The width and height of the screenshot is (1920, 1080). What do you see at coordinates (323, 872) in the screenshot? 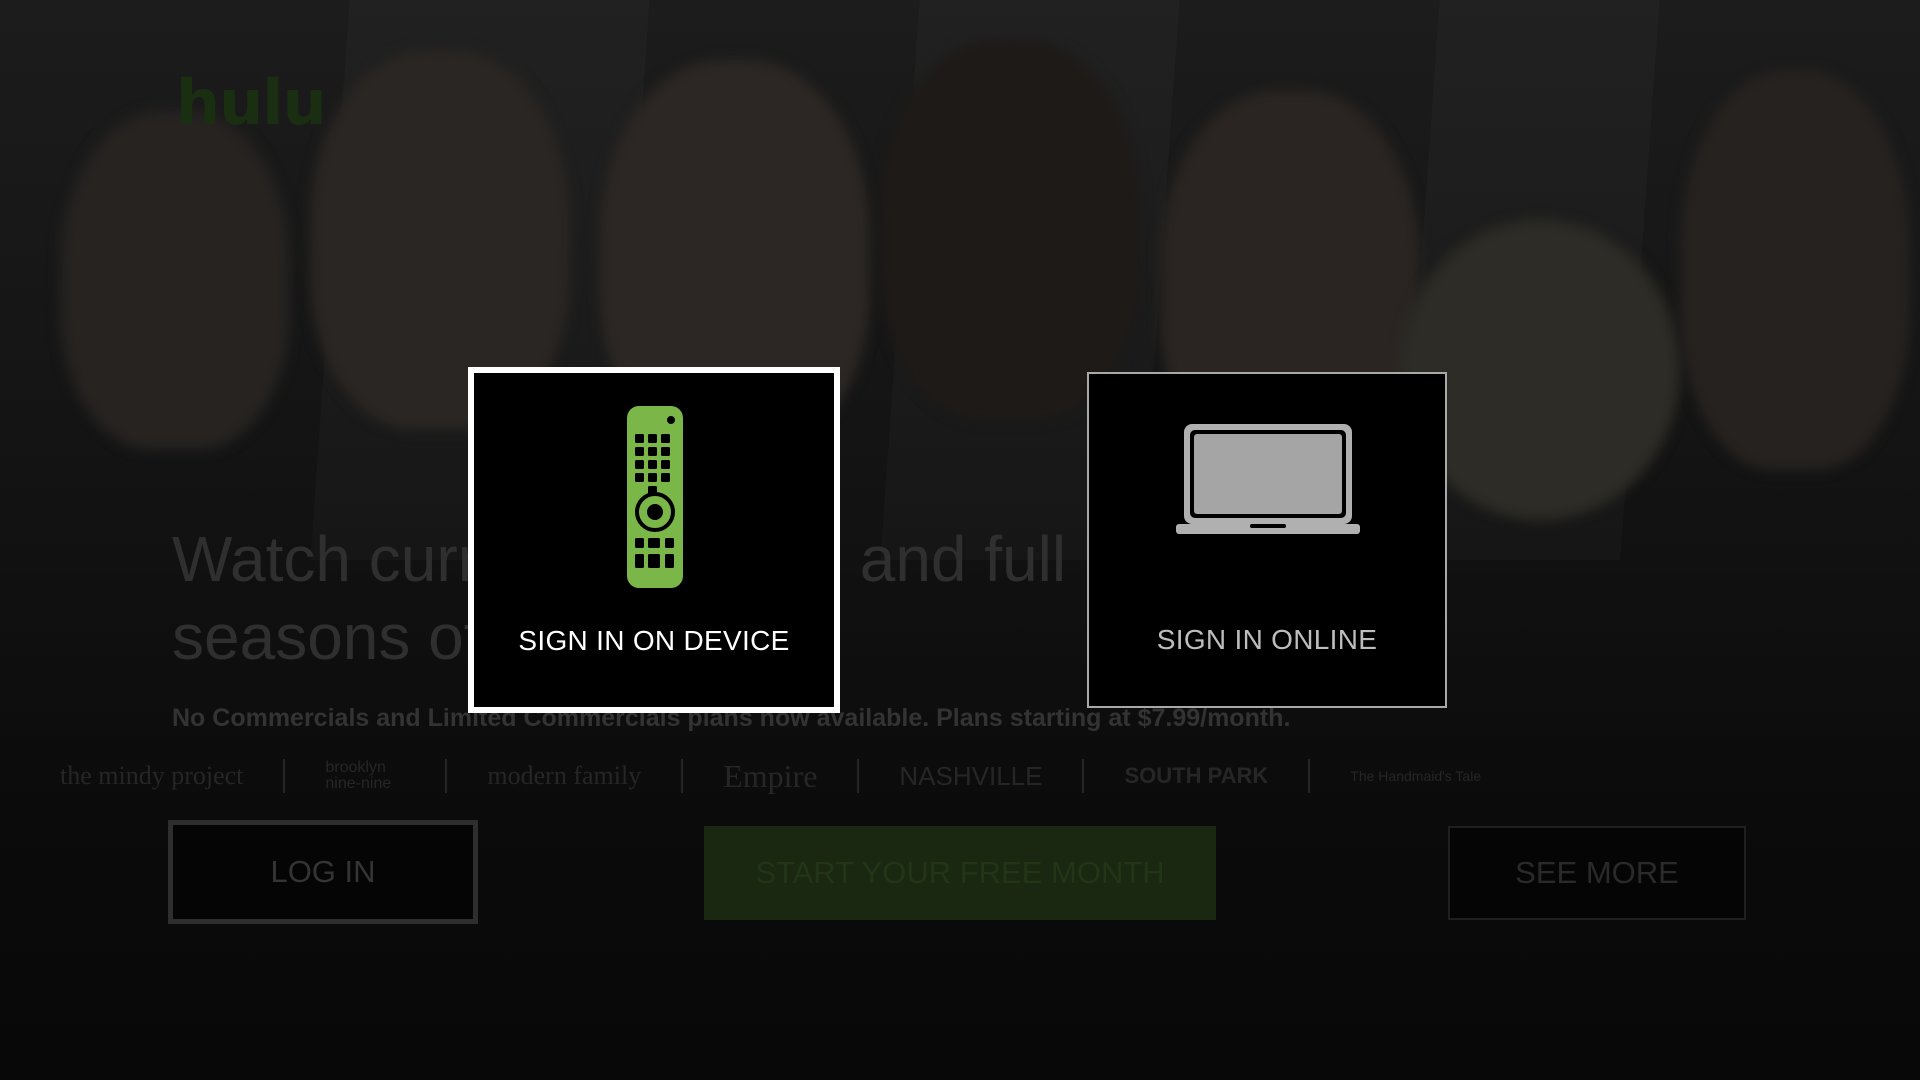
I see `login-button: LOG IN` at bounding box center [323, 872].